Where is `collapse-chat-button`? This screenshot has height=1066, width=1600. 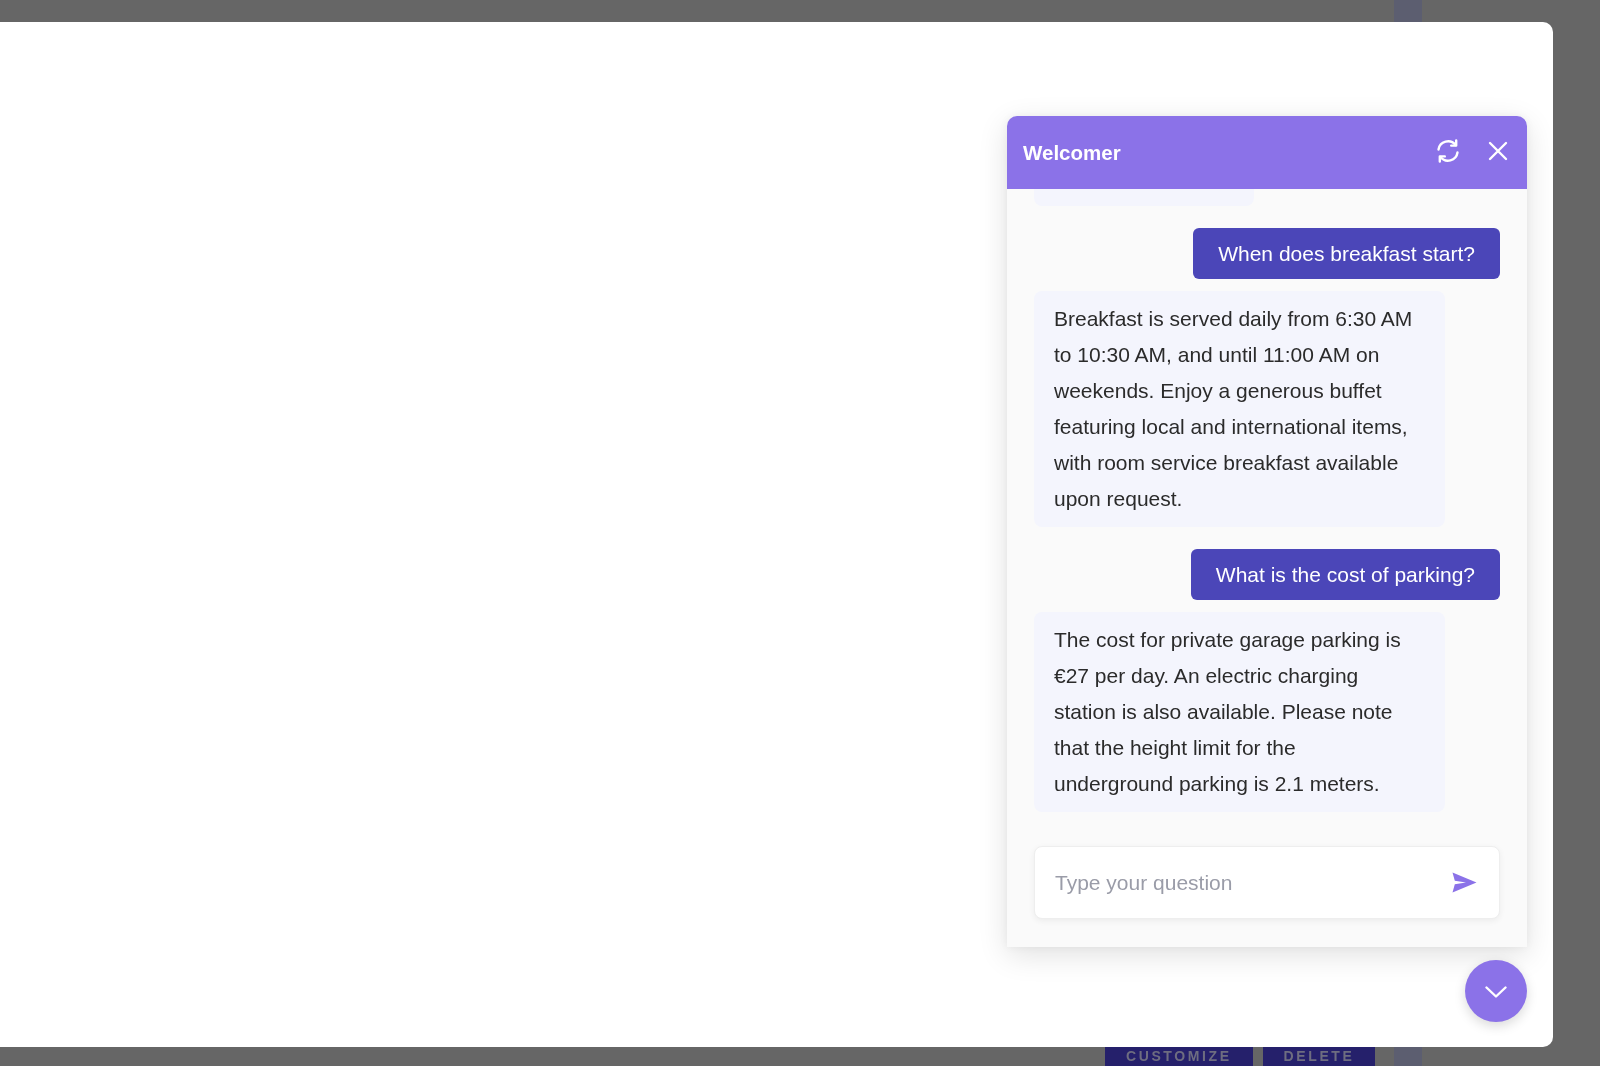
collapse-chat-button is located at coordinates (1496, 991).